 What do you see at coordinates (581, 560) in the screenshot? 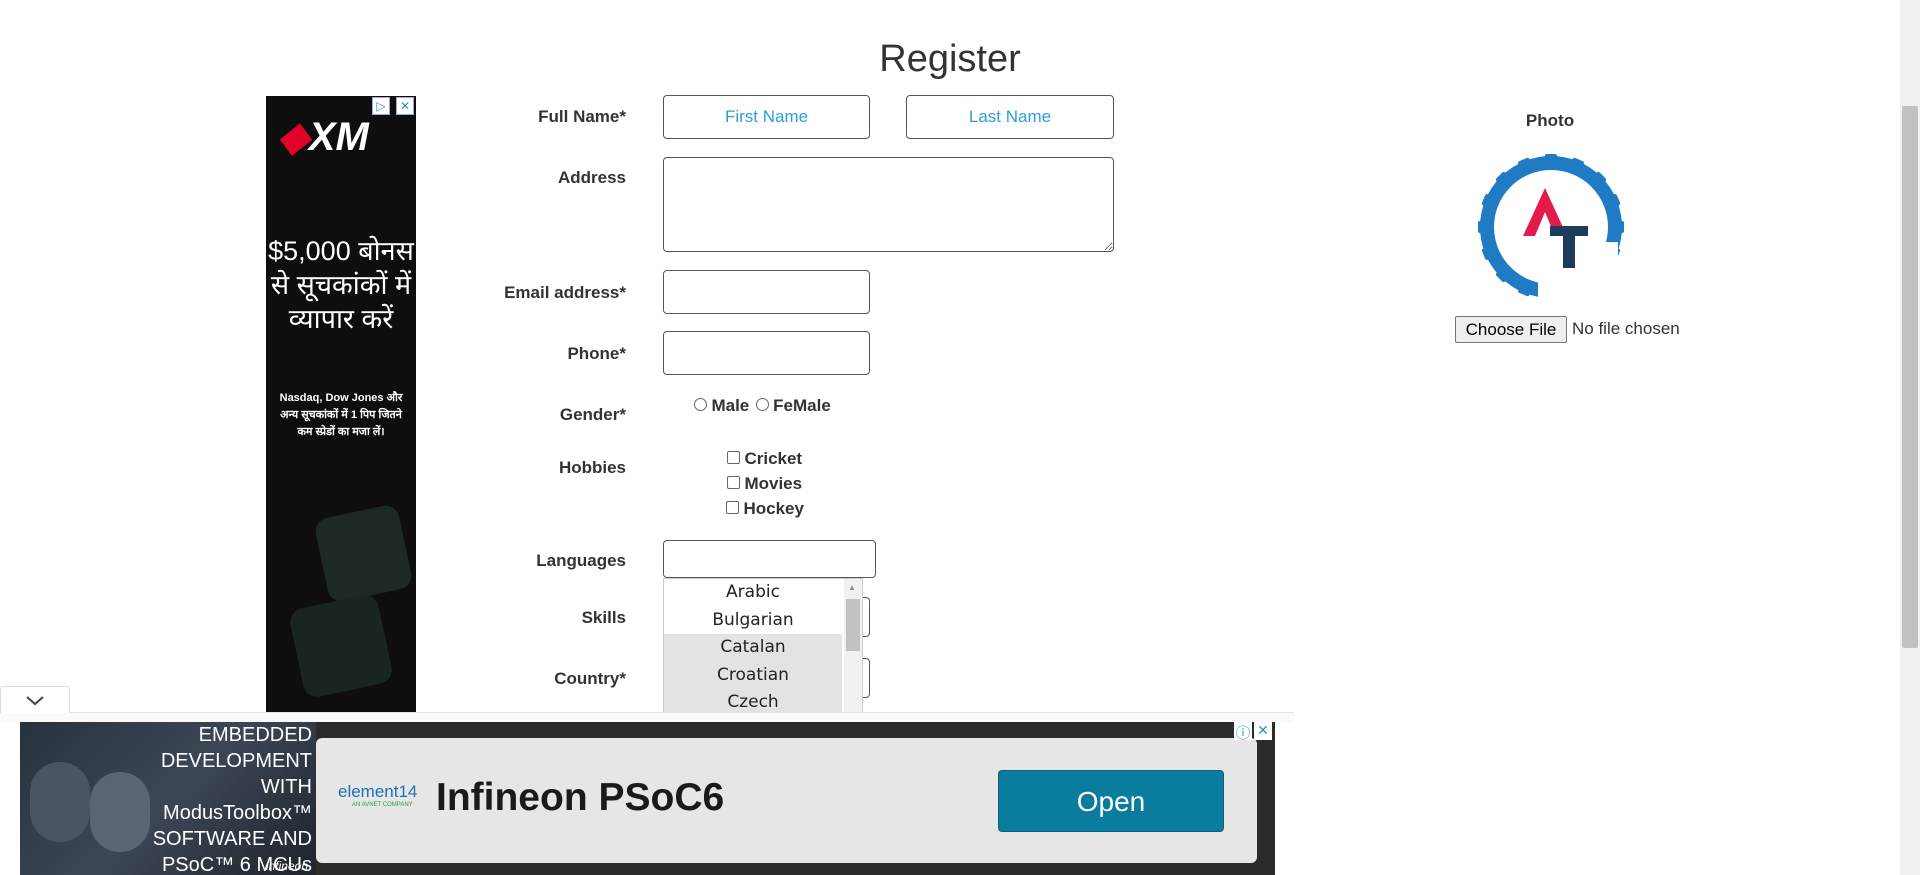
I see `languages-label: Languages` at bounding box center [581, 560].